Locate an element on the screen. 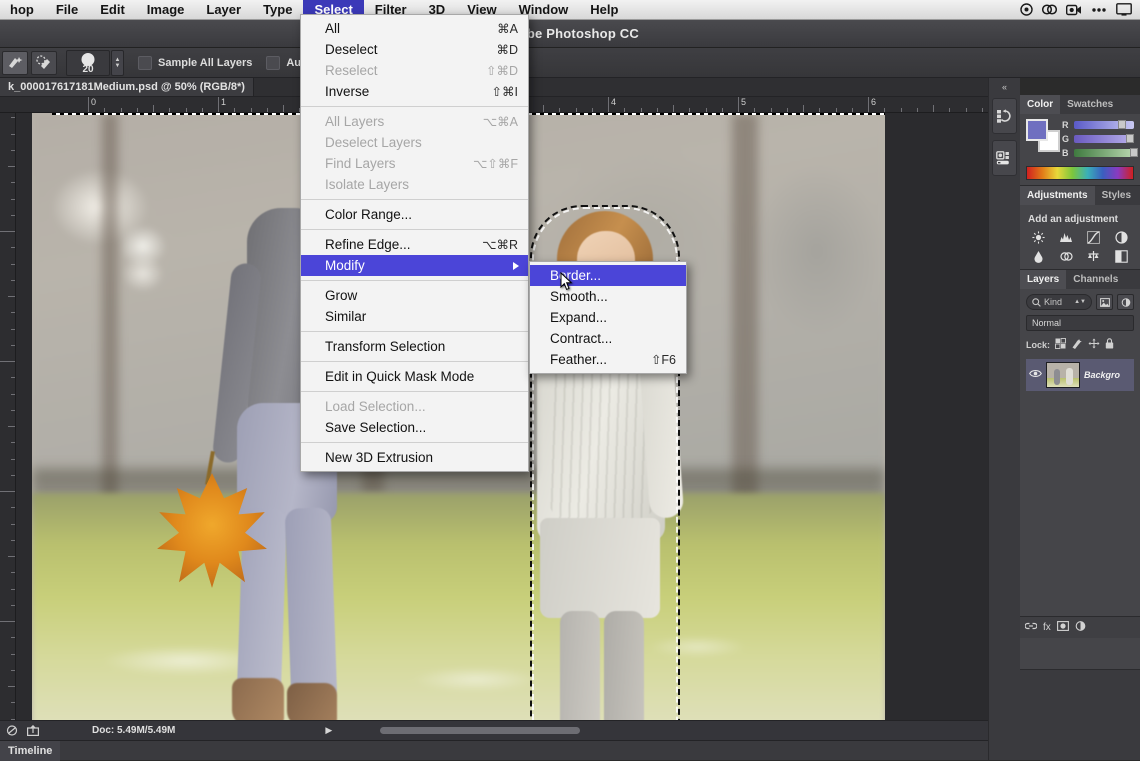 The height and width of the screenshot is (761, 1140). layer-thumbnail is located at coordinates (1063, 375).